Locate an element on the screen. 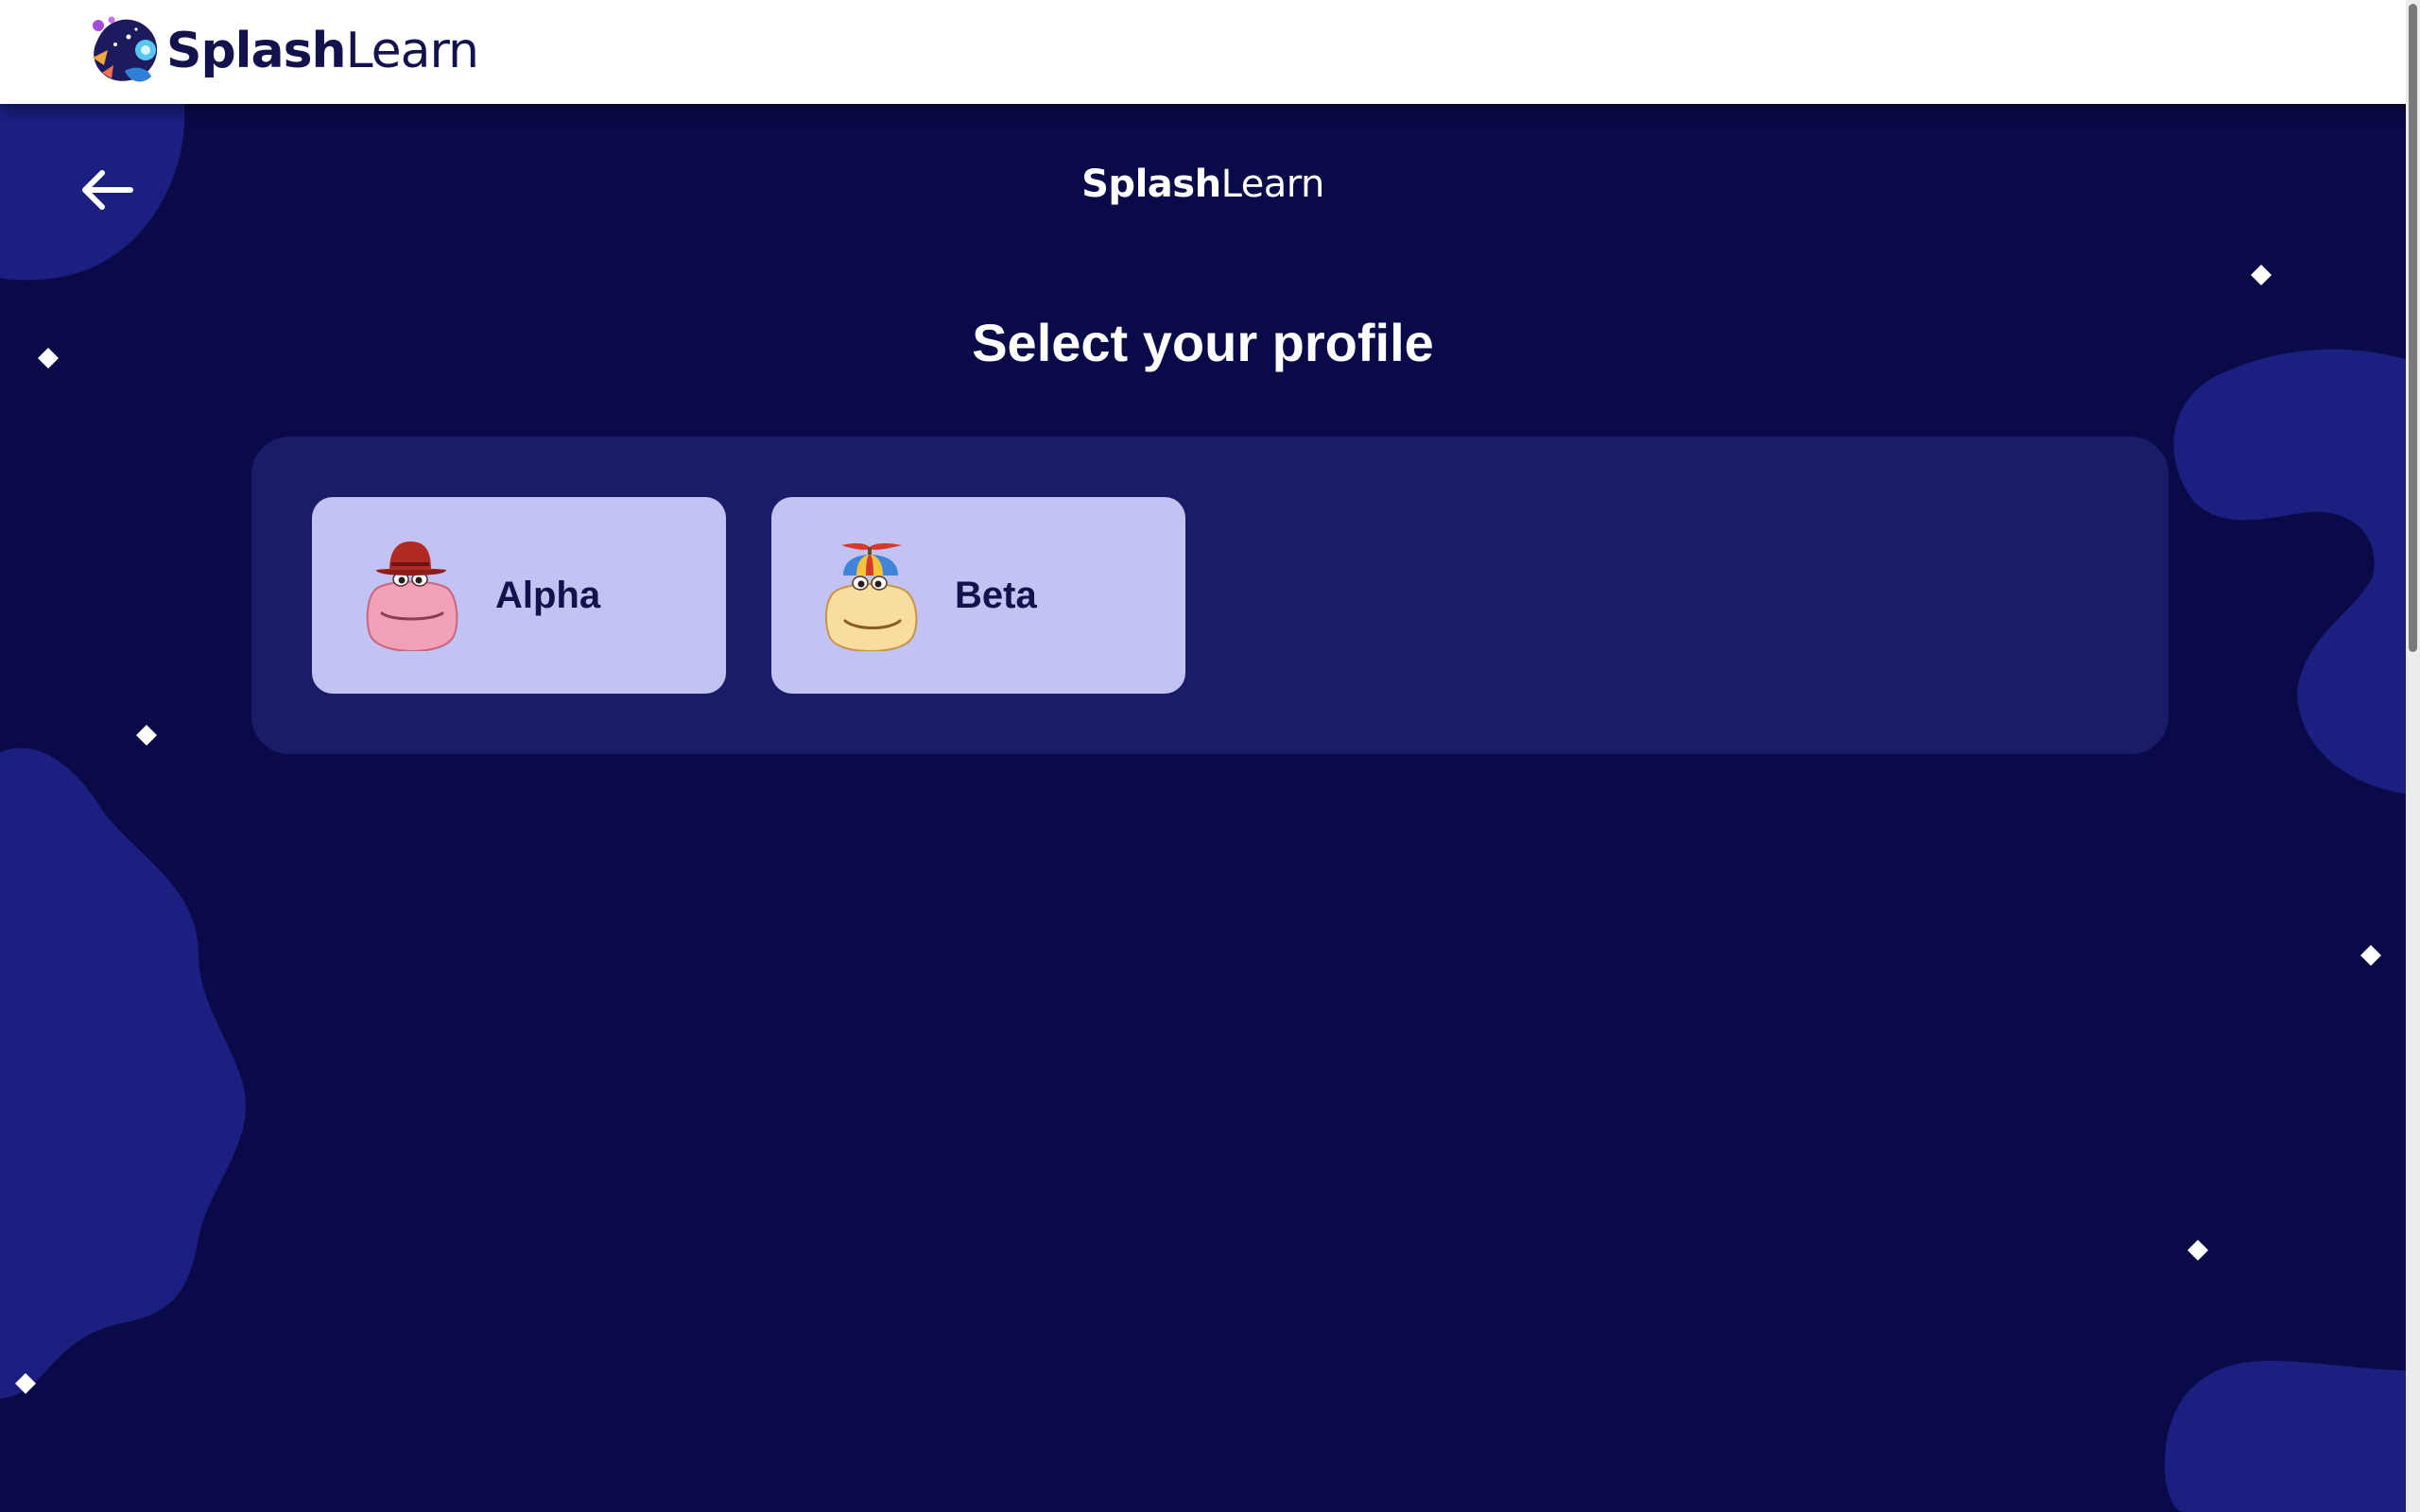 Image resolution: width=2420 pixels, height=1512 pixels. profile-card-alpha: Alpha is located at coordinates (519, 595).